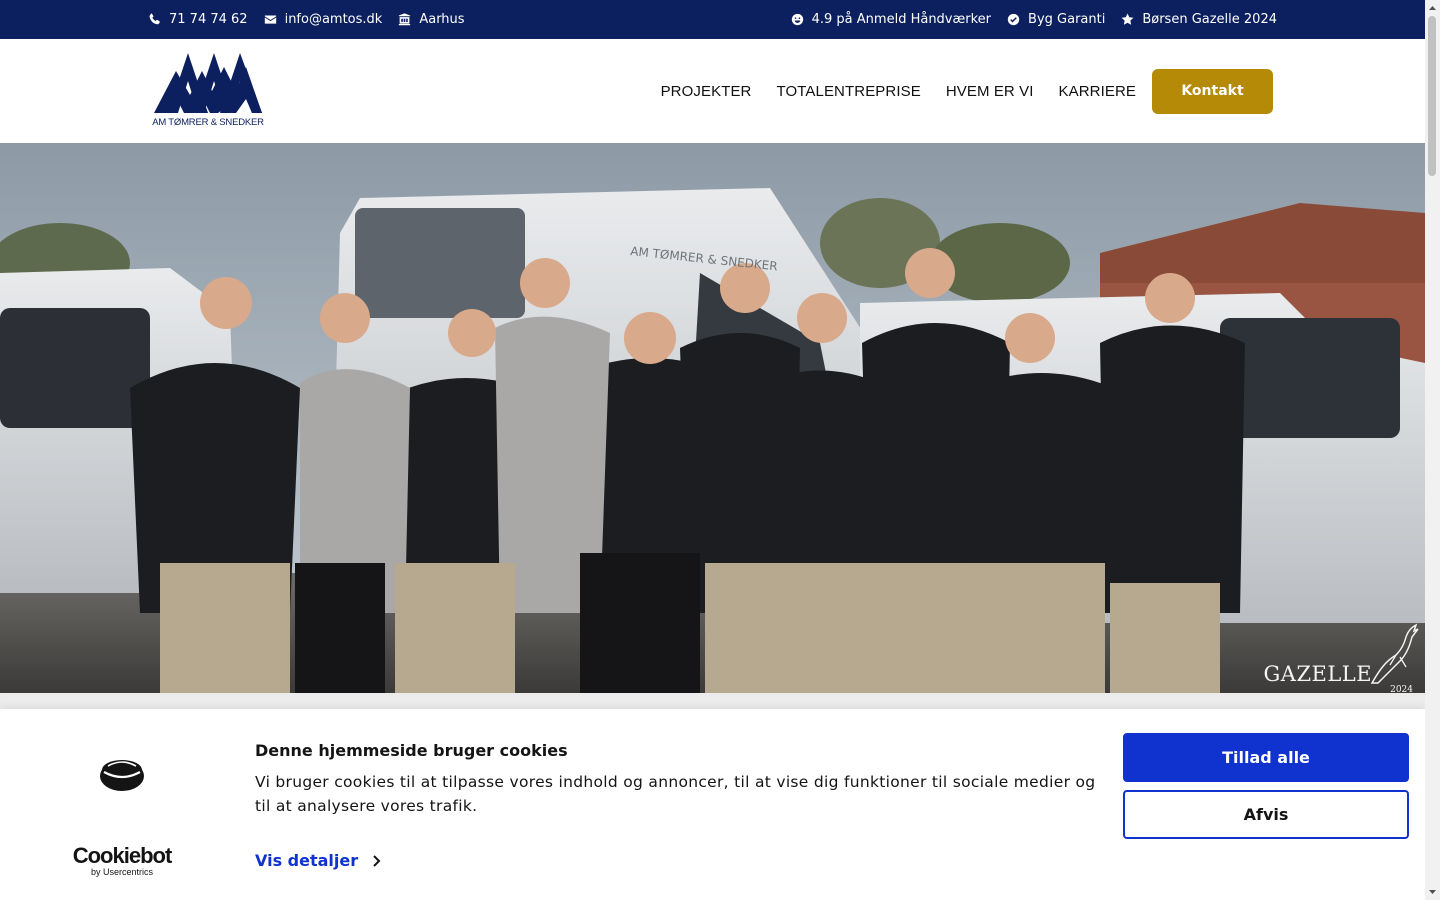  I want to click on site-logo: AM TØMRER & SNEDKER, so click(208, 92).